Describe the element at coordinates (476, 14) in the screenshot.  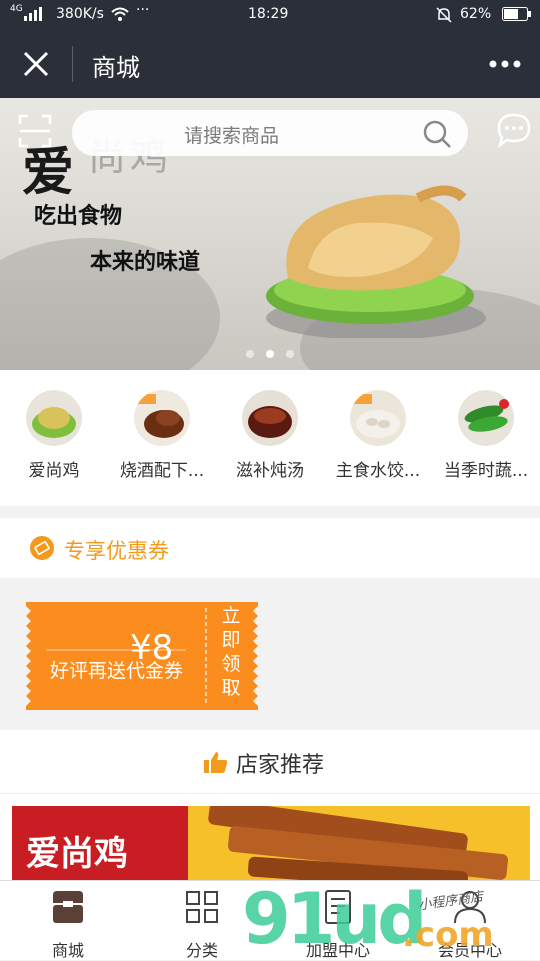
I see `battery-percent: 62%` at that location.